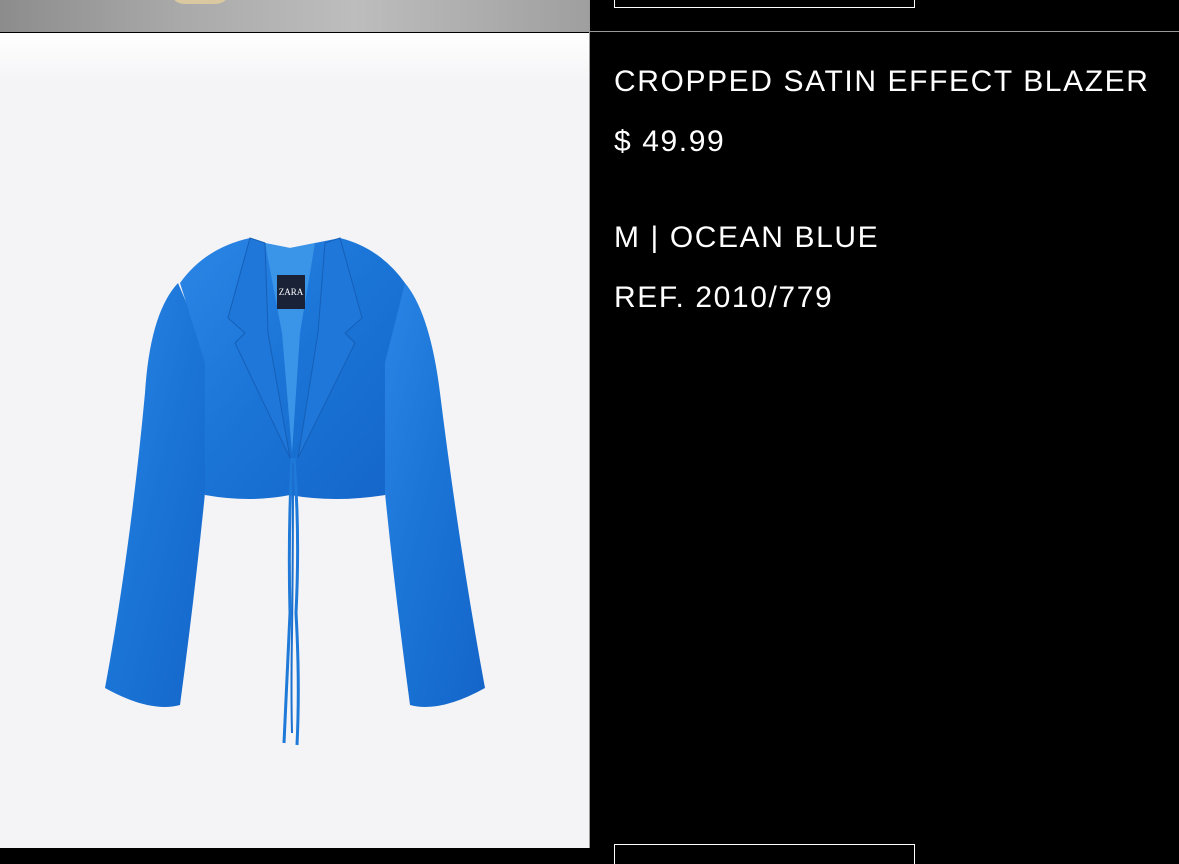 The image size is (1179, 864). Describe the element at coordinates (747, 237) in the screenshot. I see `product-variant: M | OCEAN BLUE` at that location.